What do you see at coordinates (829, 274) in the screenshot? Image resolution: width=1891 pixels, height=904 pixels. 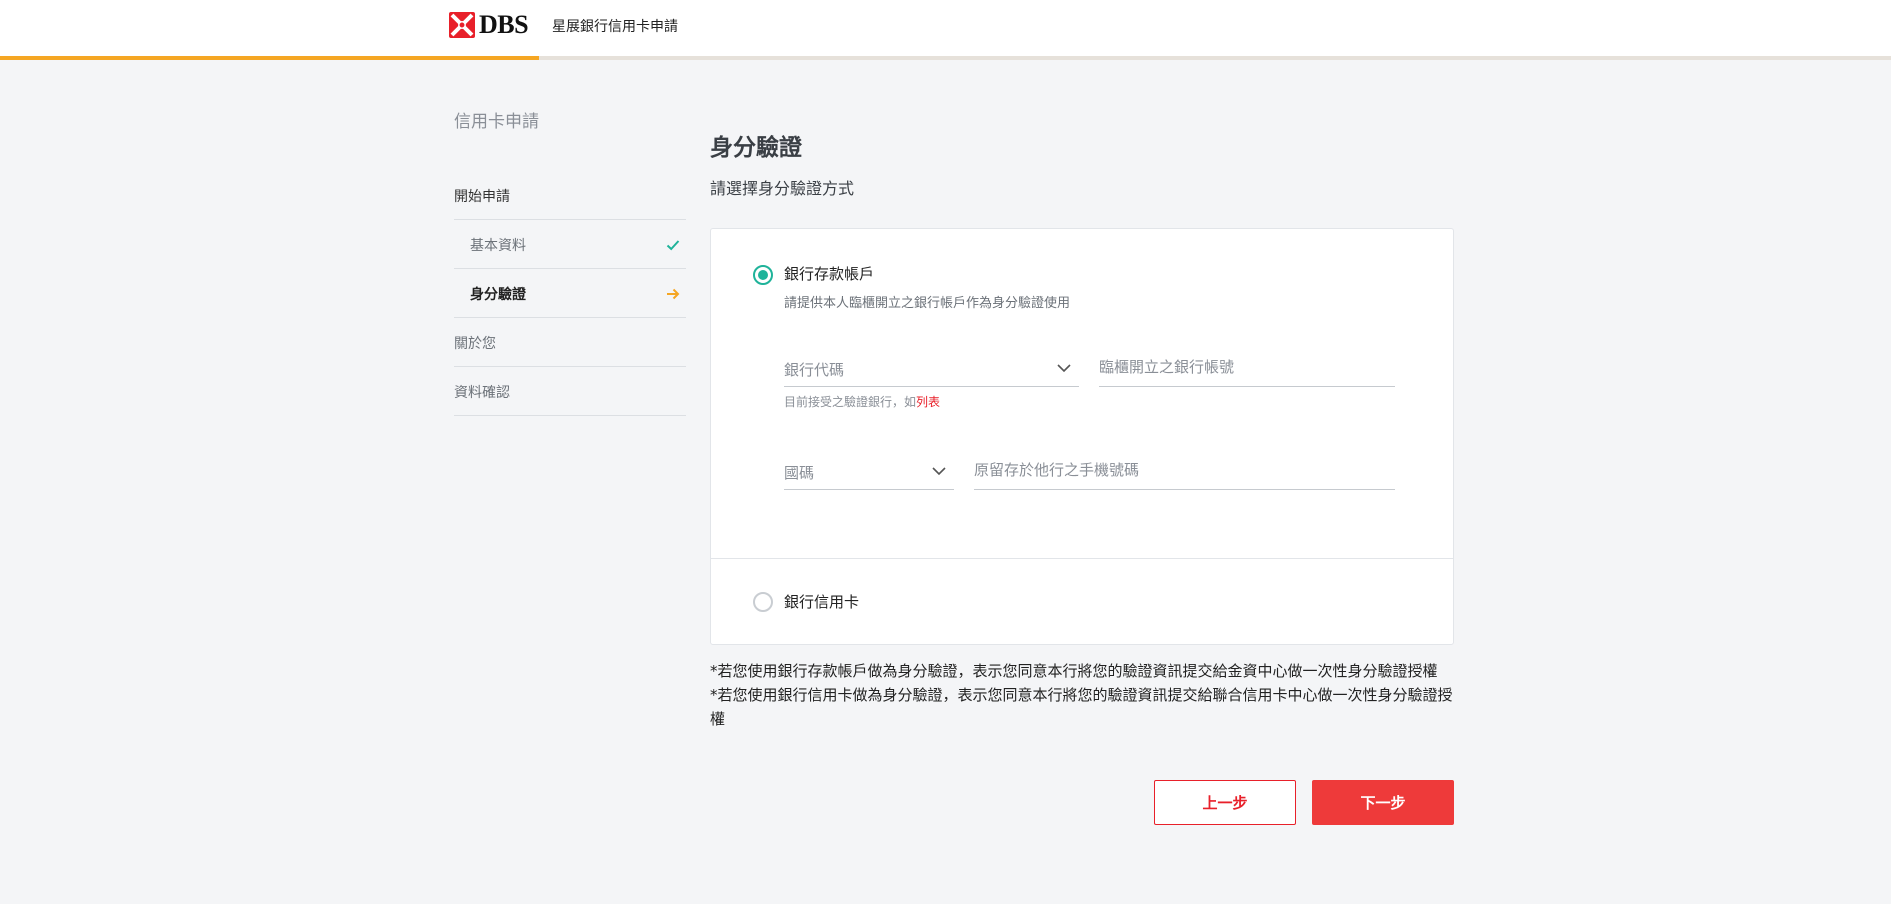 I see `option-title-bank-account: 銀行存款帳戶` at bounding box center [829, 274].